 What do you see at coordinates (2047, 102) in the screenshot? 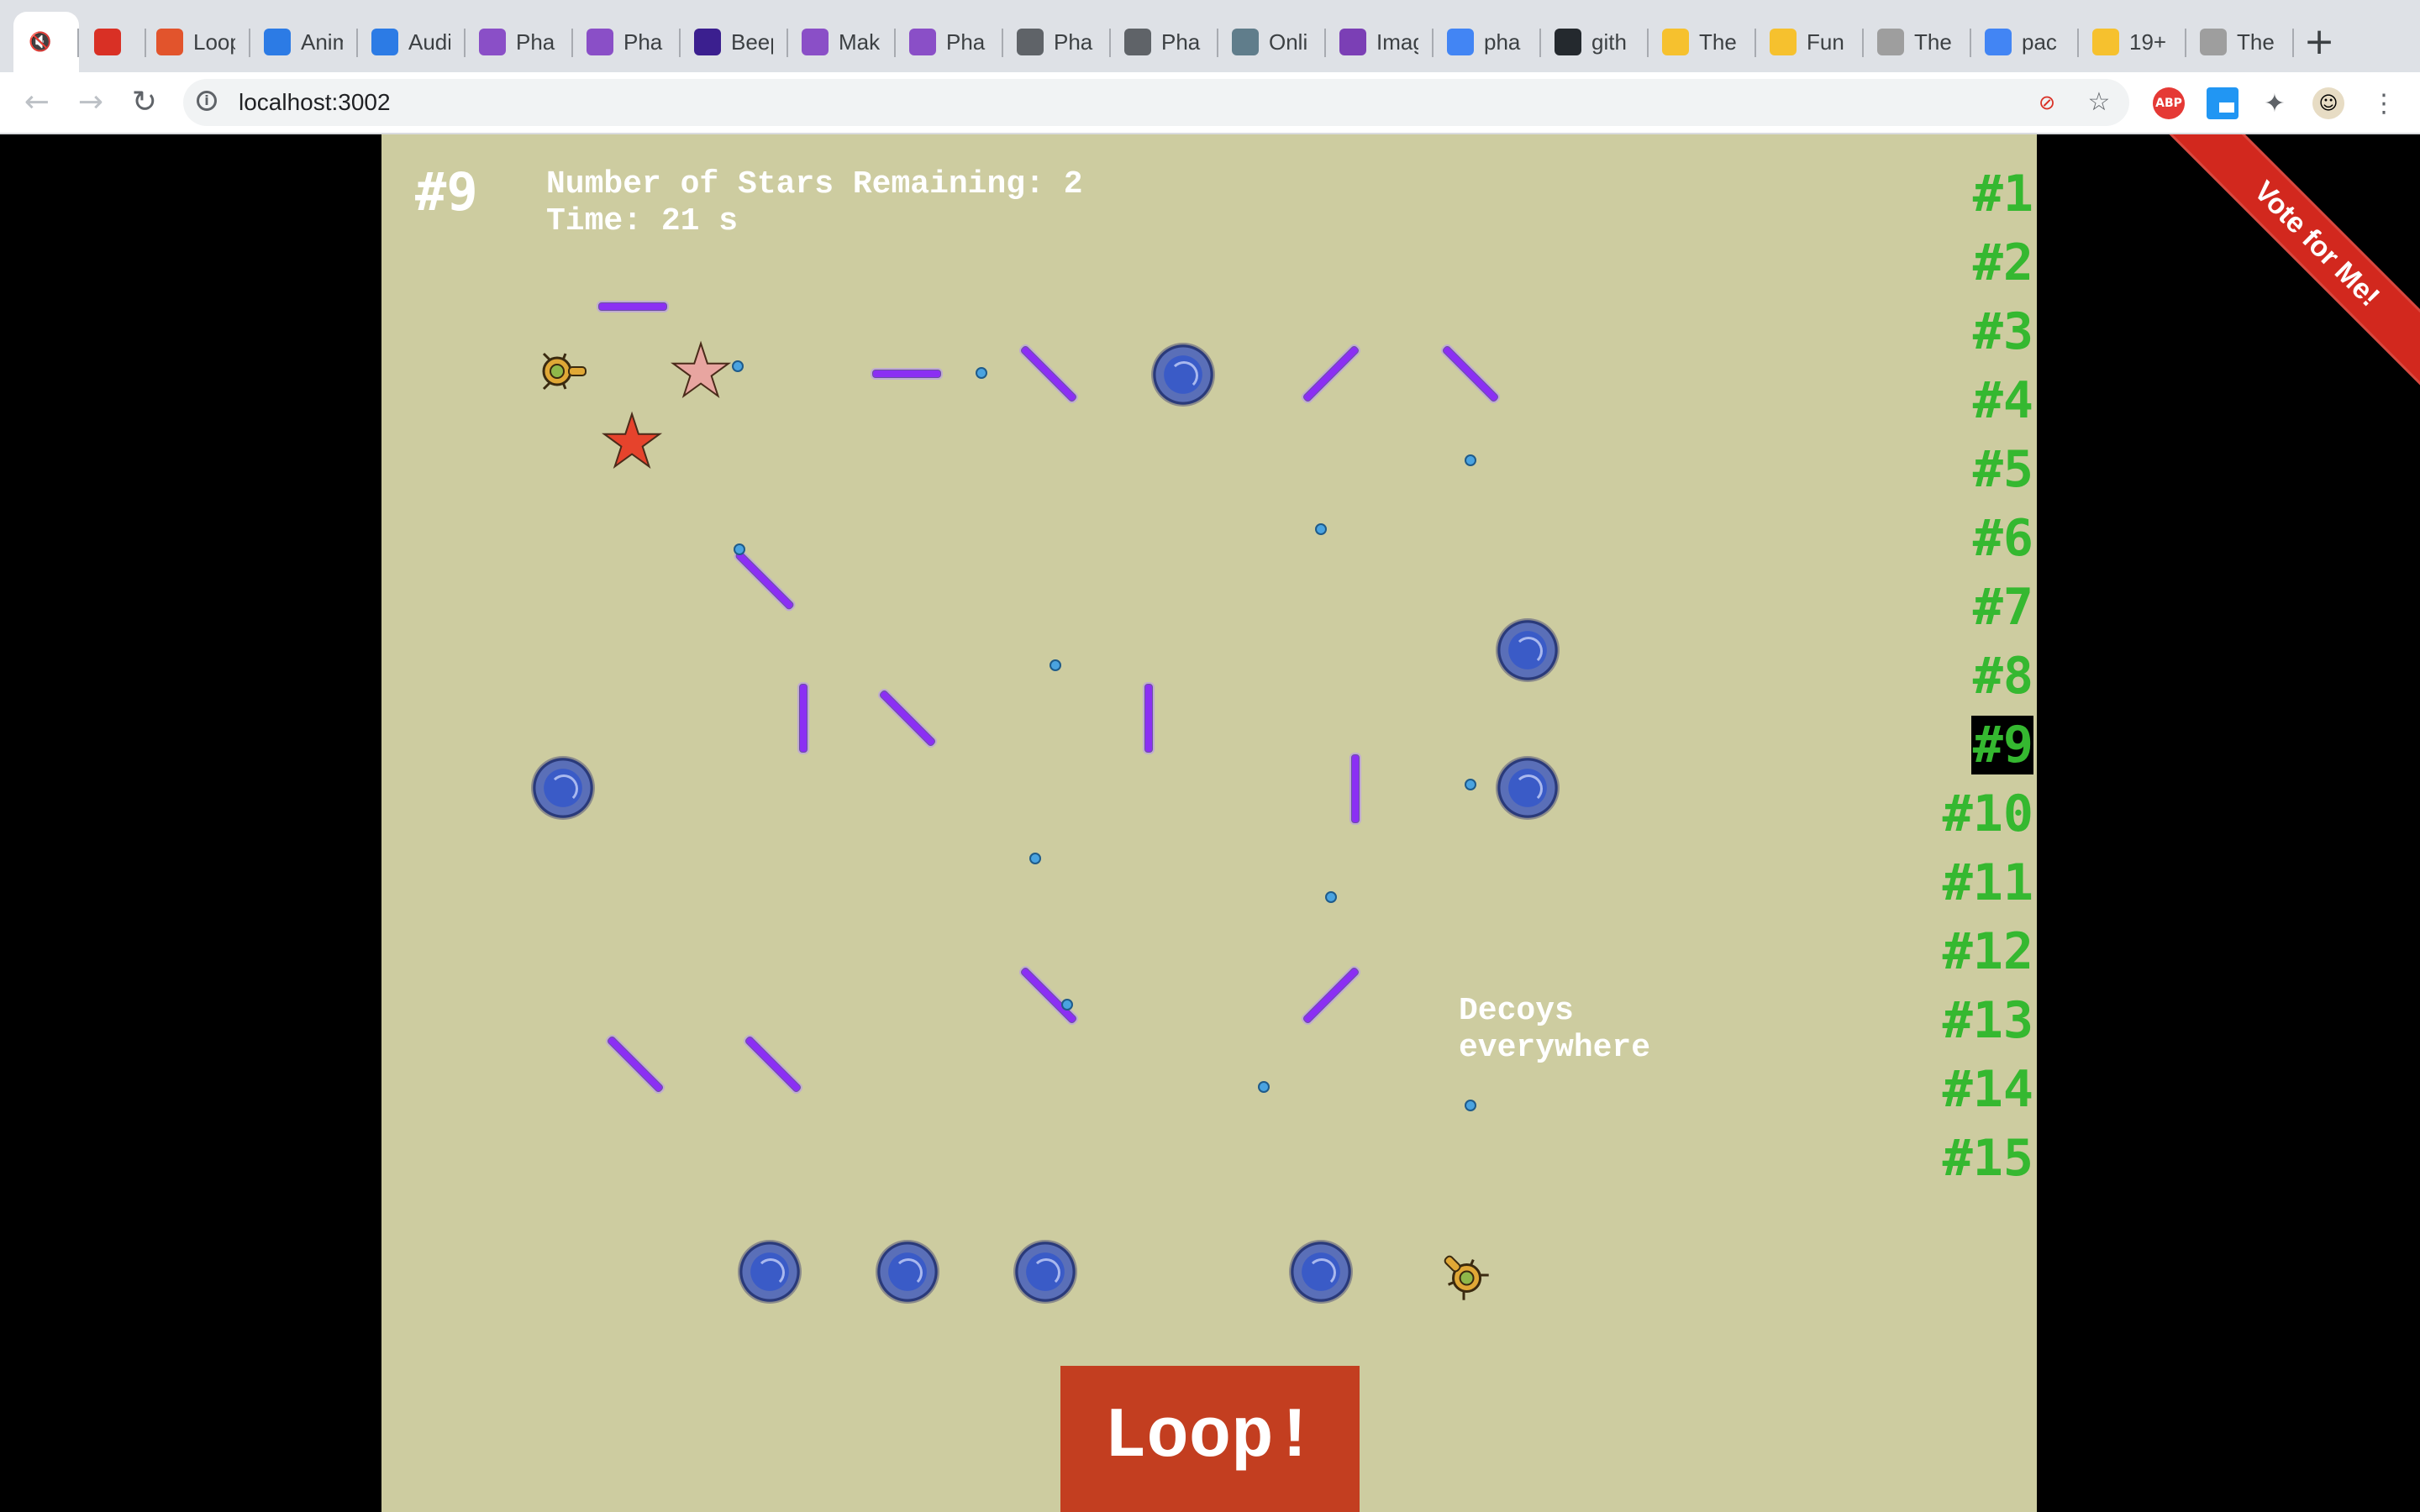
I see `camera-blocked-icon: ⊘` at bounding box center [2047, 102].